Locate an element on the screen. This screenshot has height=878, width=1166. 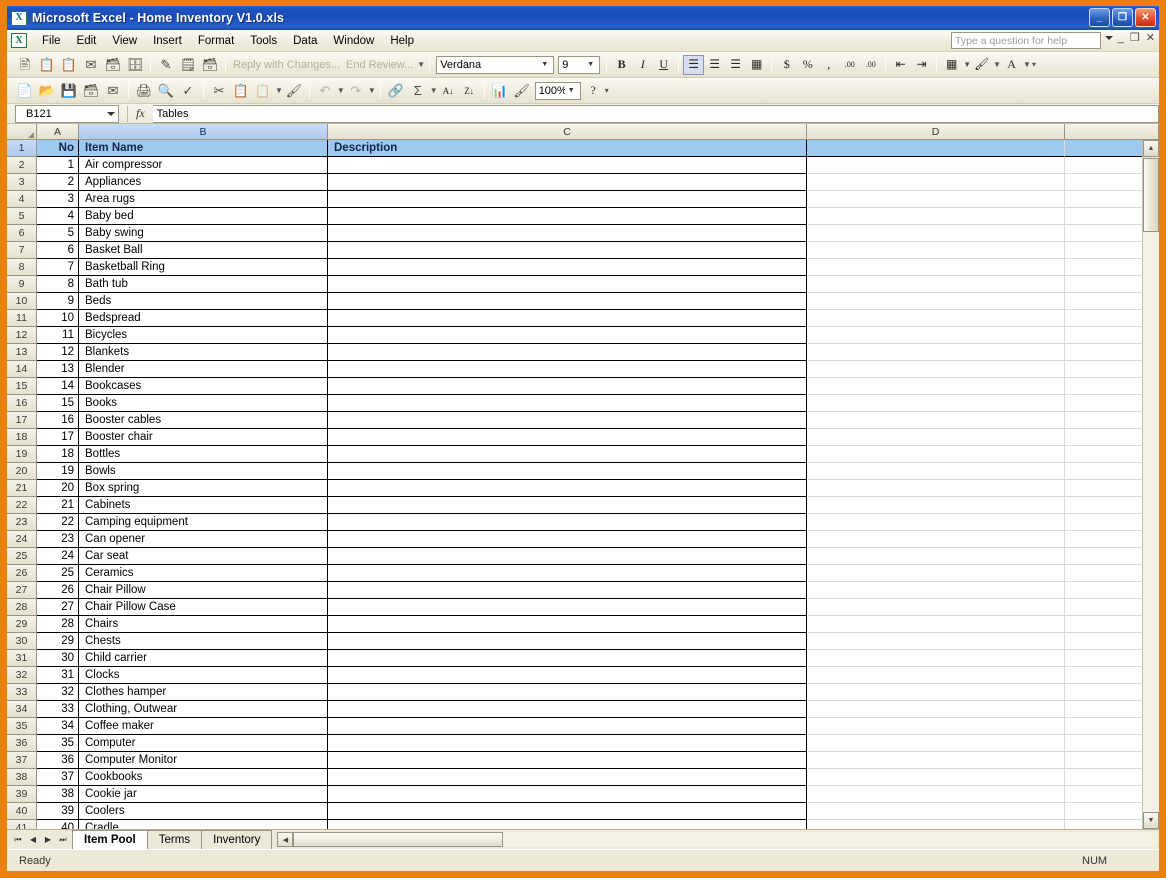
cell-item-name: Clocks is located at coordinates (203, 675).